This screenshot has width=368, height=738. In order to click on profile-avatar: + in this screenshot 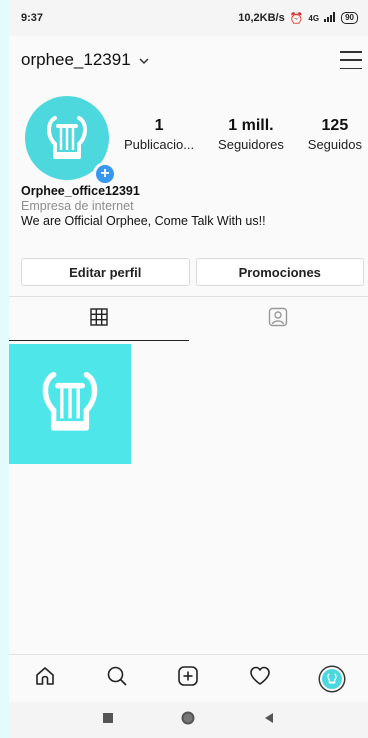, I will do `click(71, 141)`.